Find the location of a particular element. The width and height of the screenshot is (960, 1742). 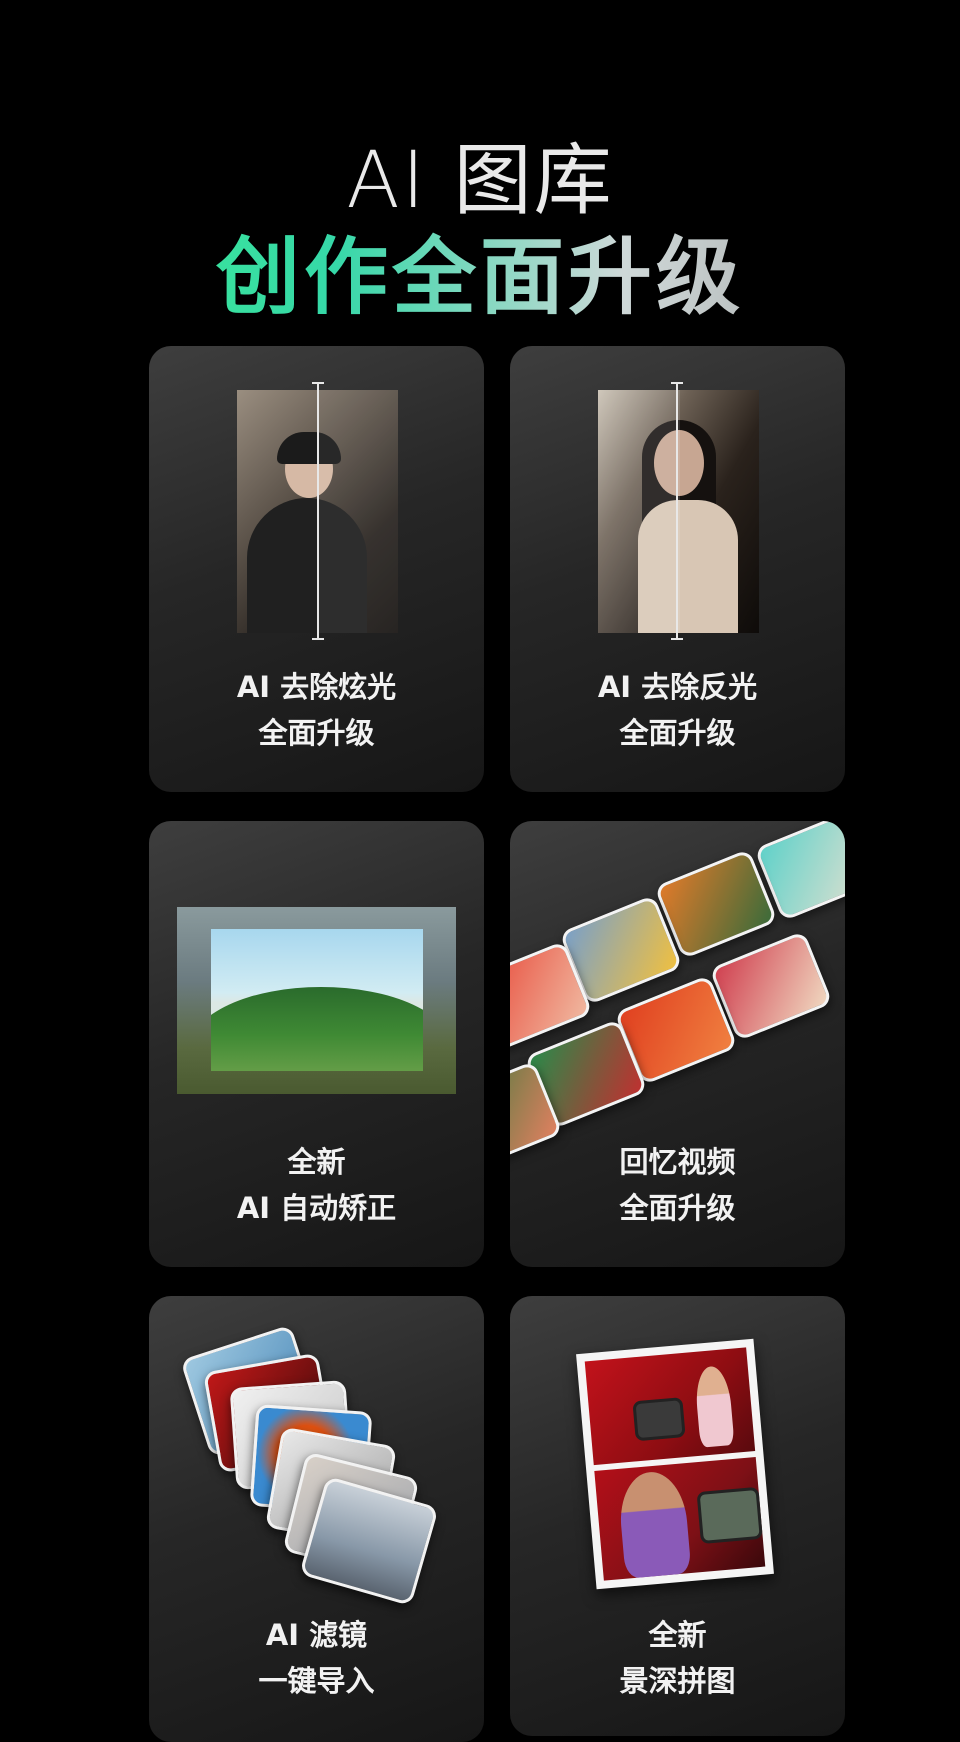

page-subtitle: 创作全面升级 is located at coordinates (480, 270).